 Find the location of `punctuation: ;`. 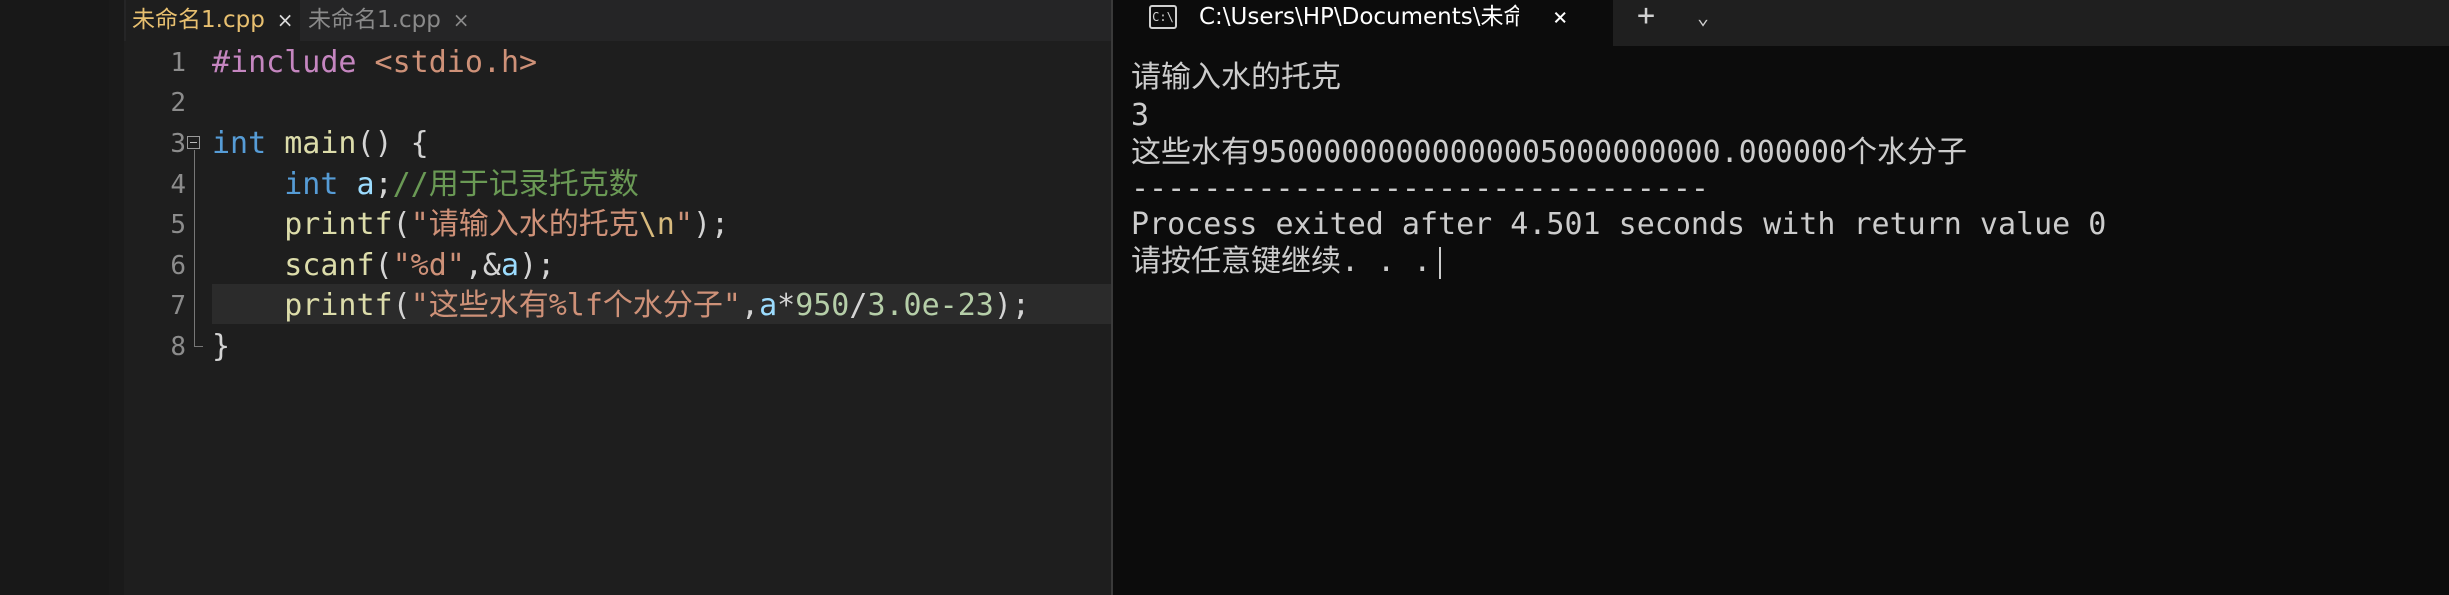

punctuation: ; is located at coordinates (383, 184).